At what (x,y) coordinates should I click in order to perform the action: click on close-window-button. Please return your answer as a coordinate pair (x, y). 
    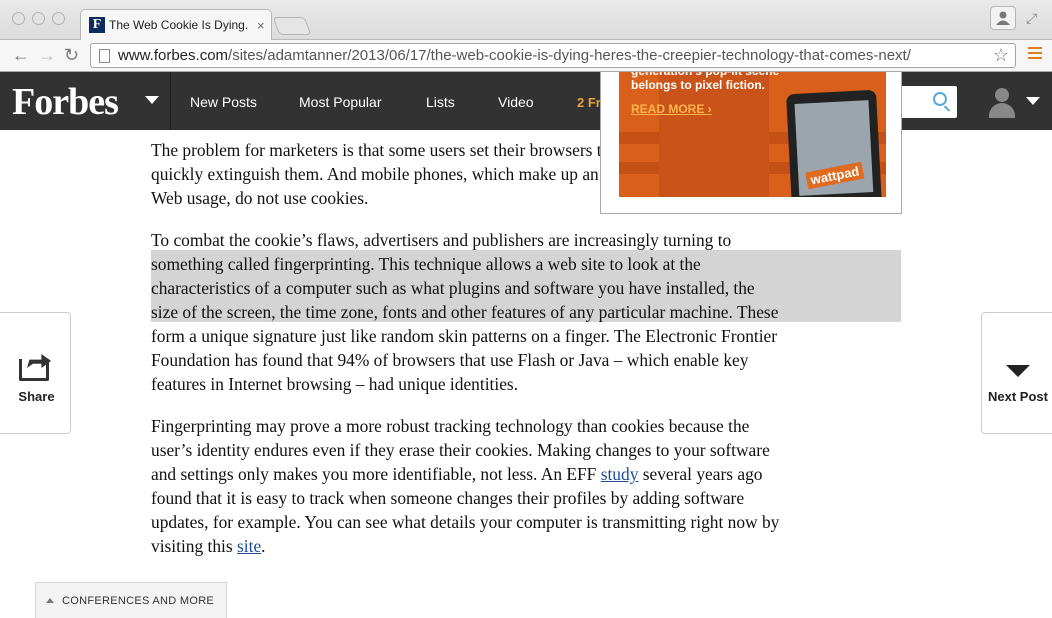
    Looking at the image, I should click on (18, 18).